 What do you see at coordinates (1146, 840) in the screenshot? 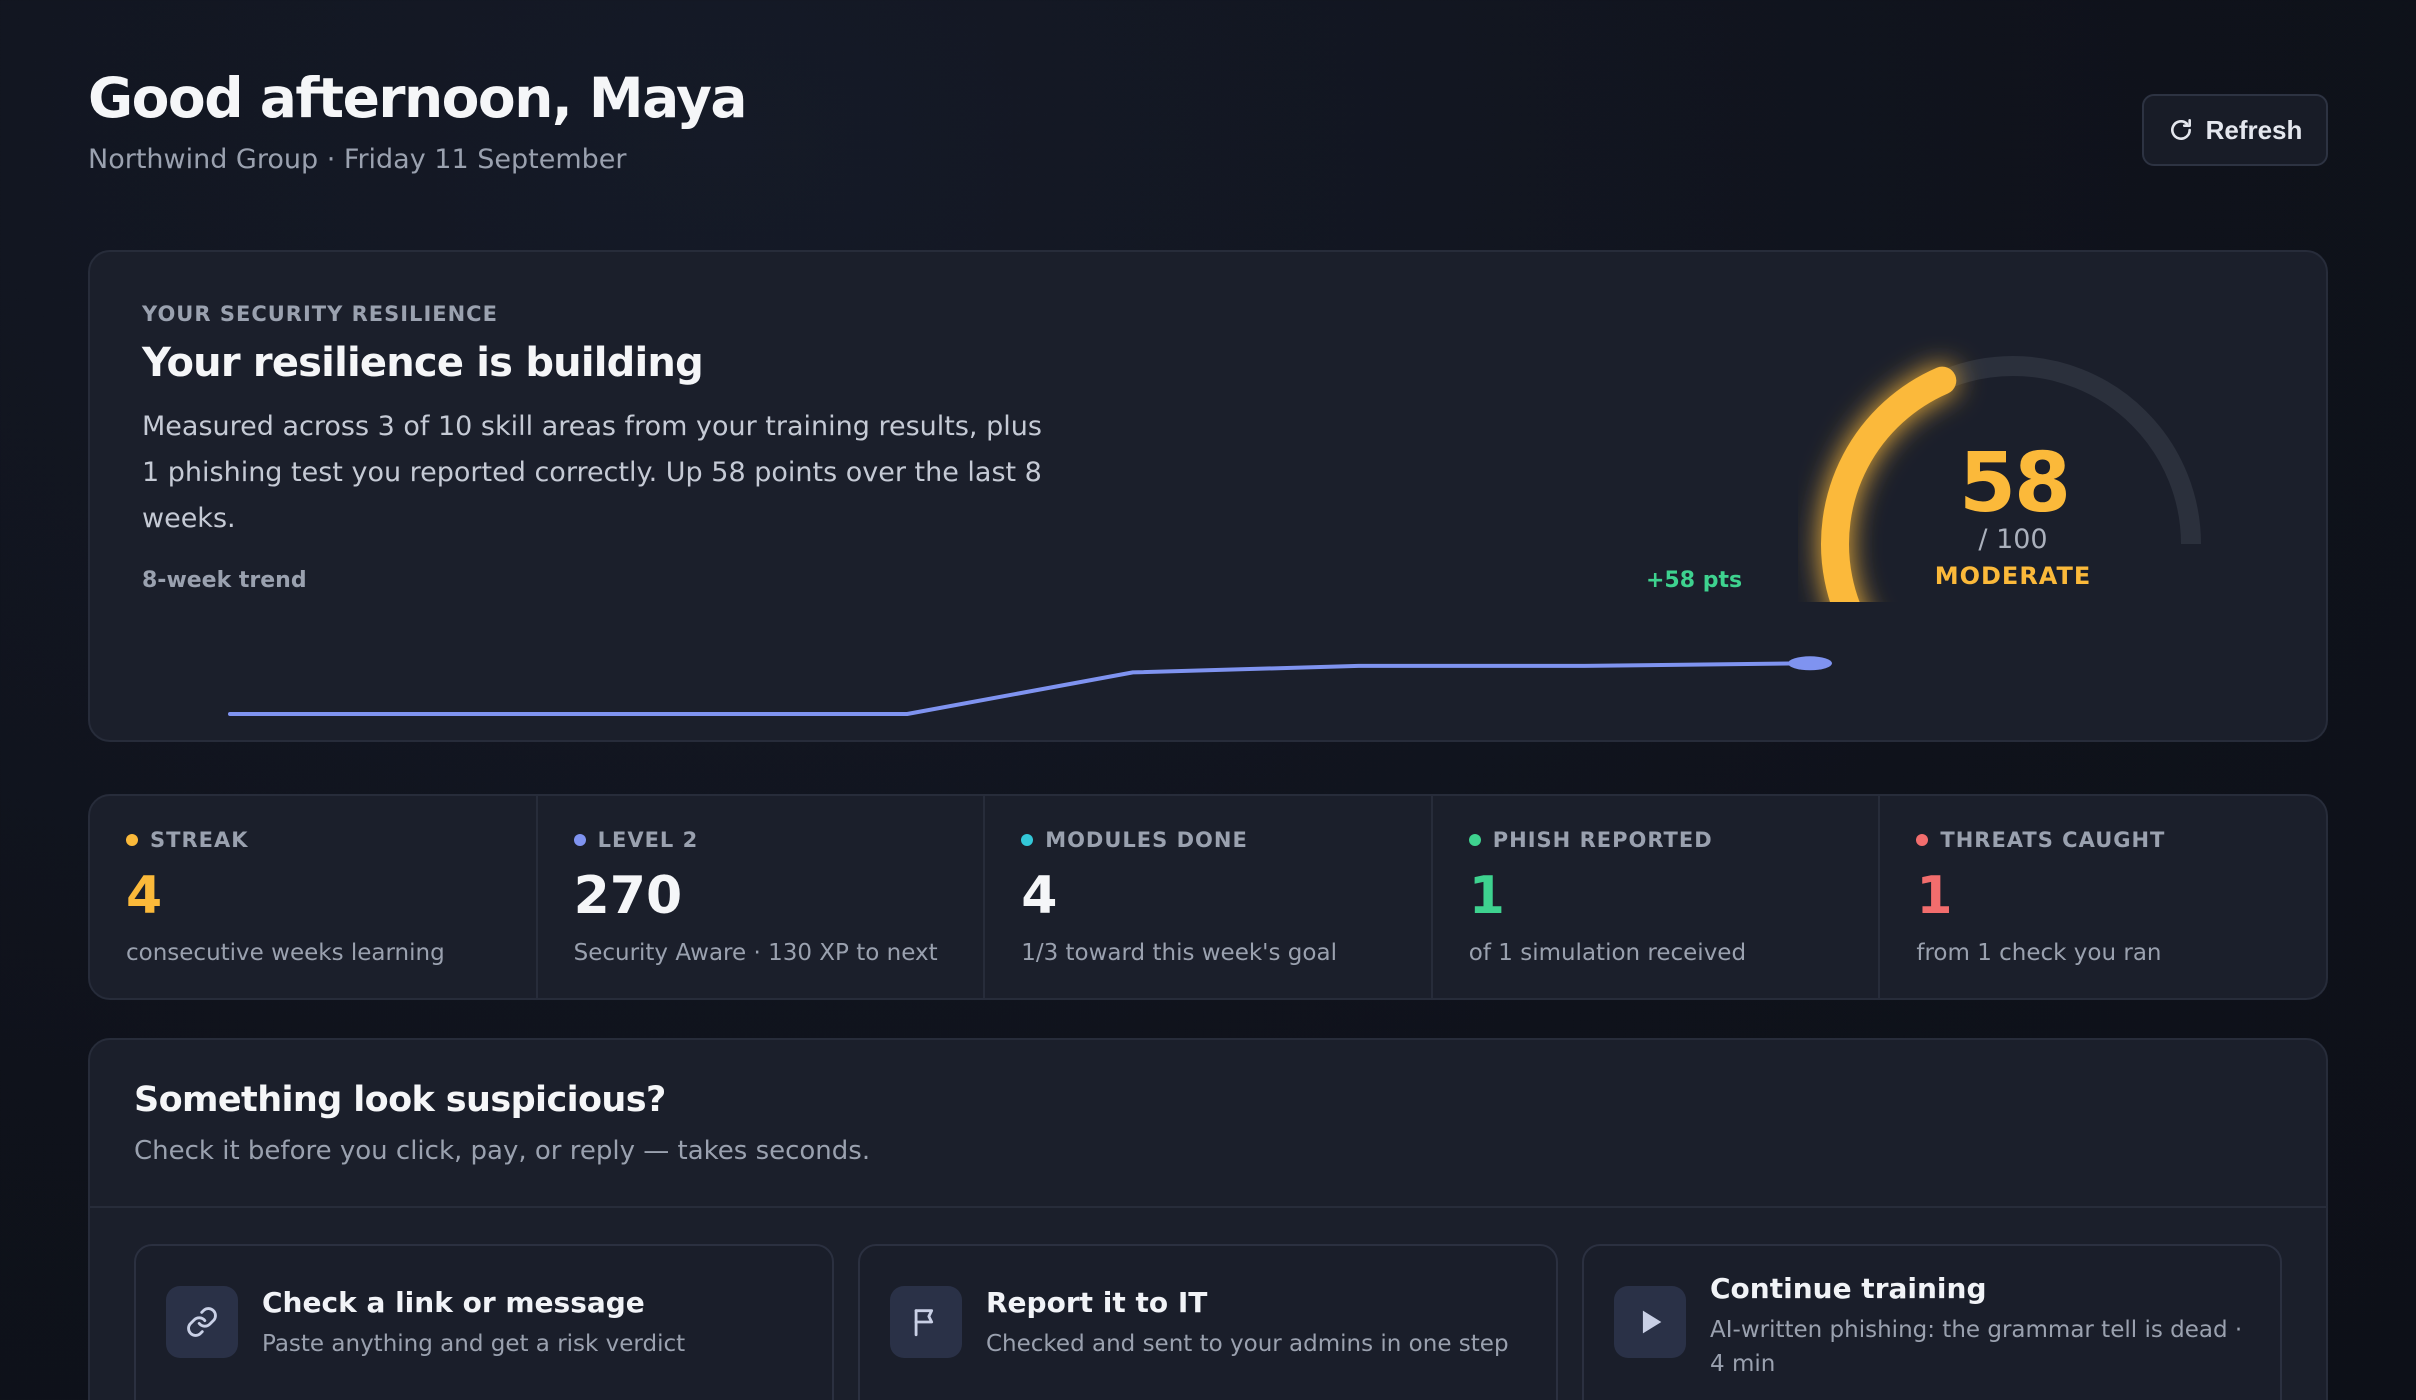
I see `stat-label: MODULES DONE` at bounding box center [1146, 840].